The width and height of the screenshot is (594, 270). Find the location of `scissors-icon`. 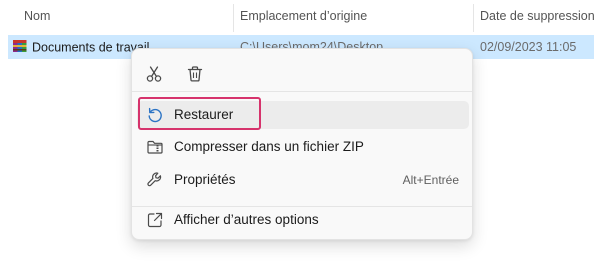

scissors-icon is located at coordinates (154, 74).